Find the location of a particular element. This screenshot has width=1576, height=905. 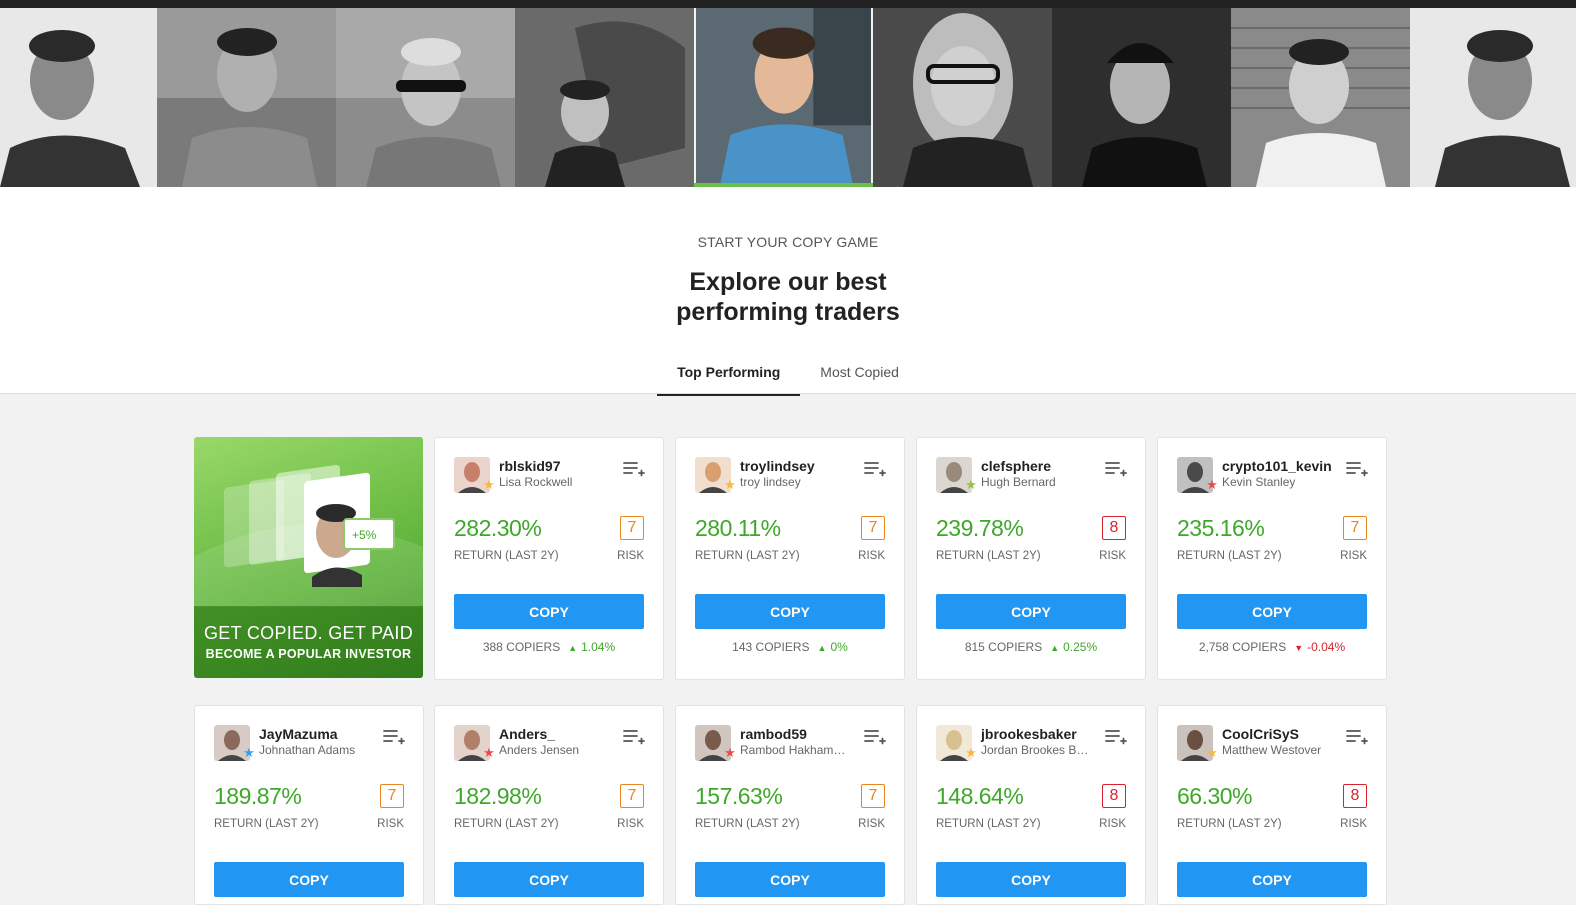

trader-return: 148.64% is located at coordinates (980, 796).